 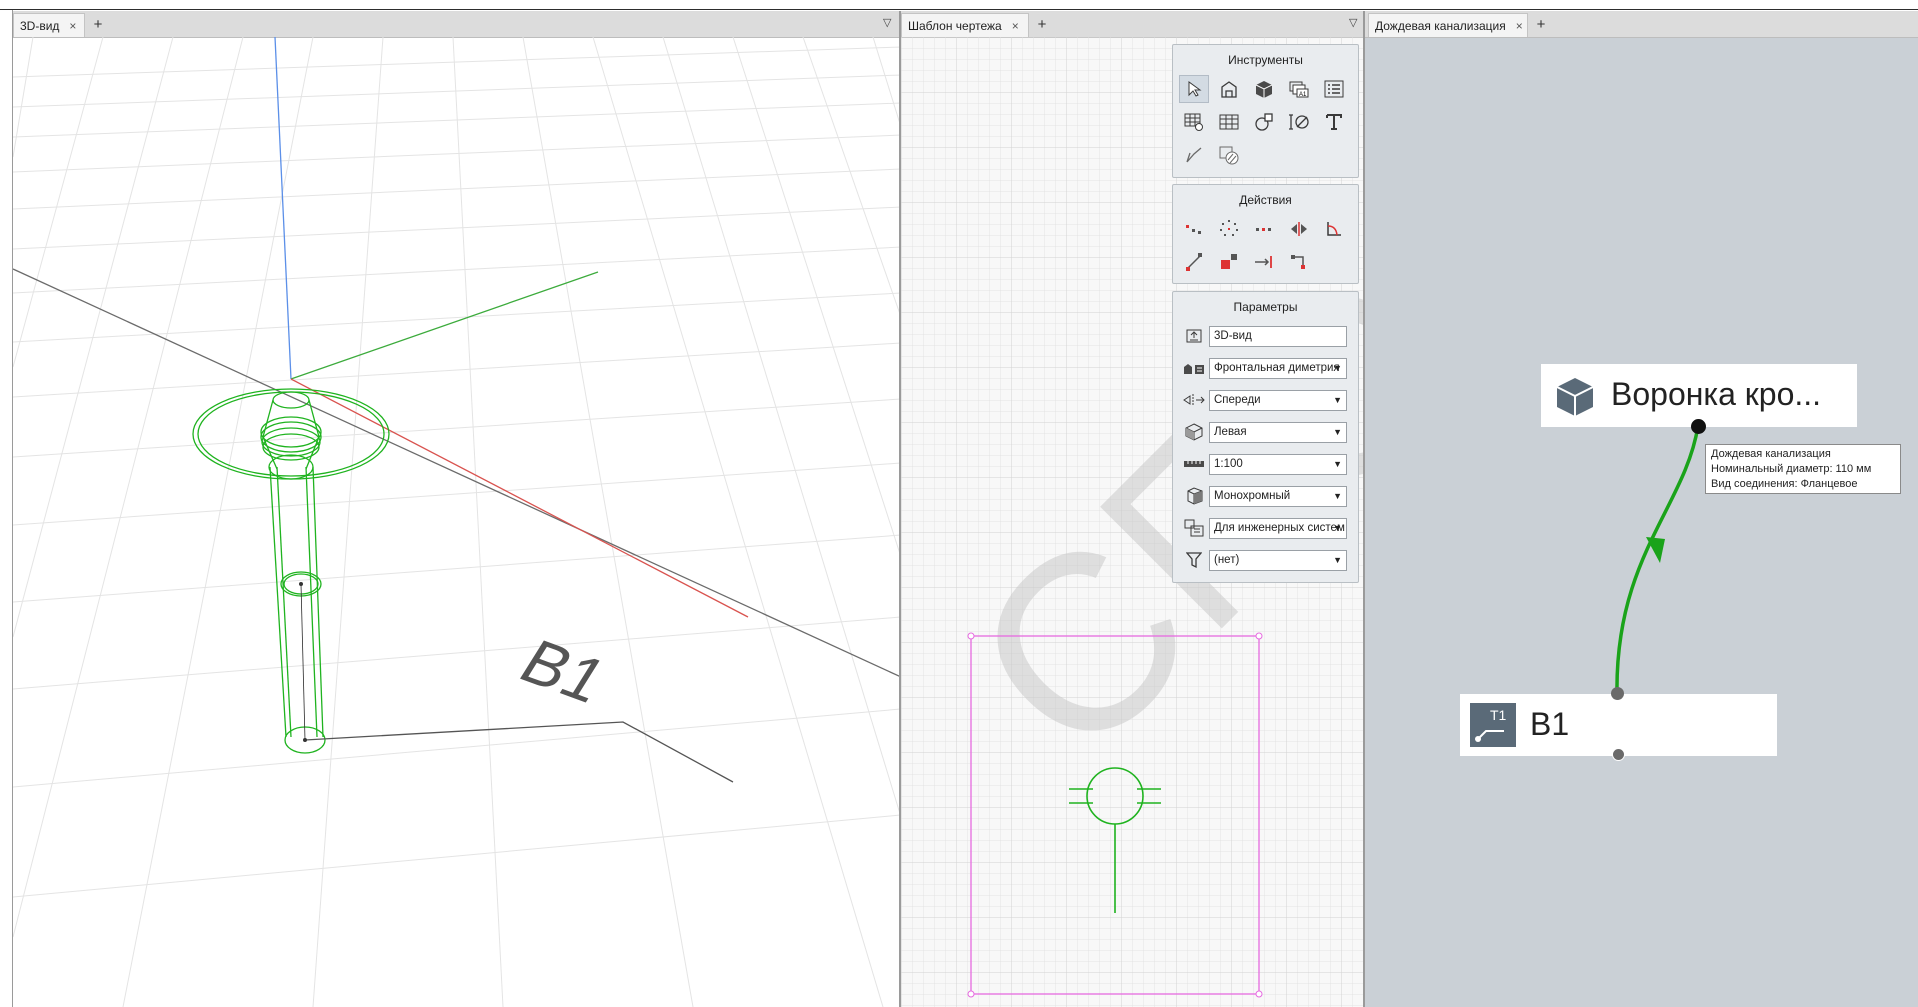 I want to click on node-title: B1, so click(x=1550, y=724).